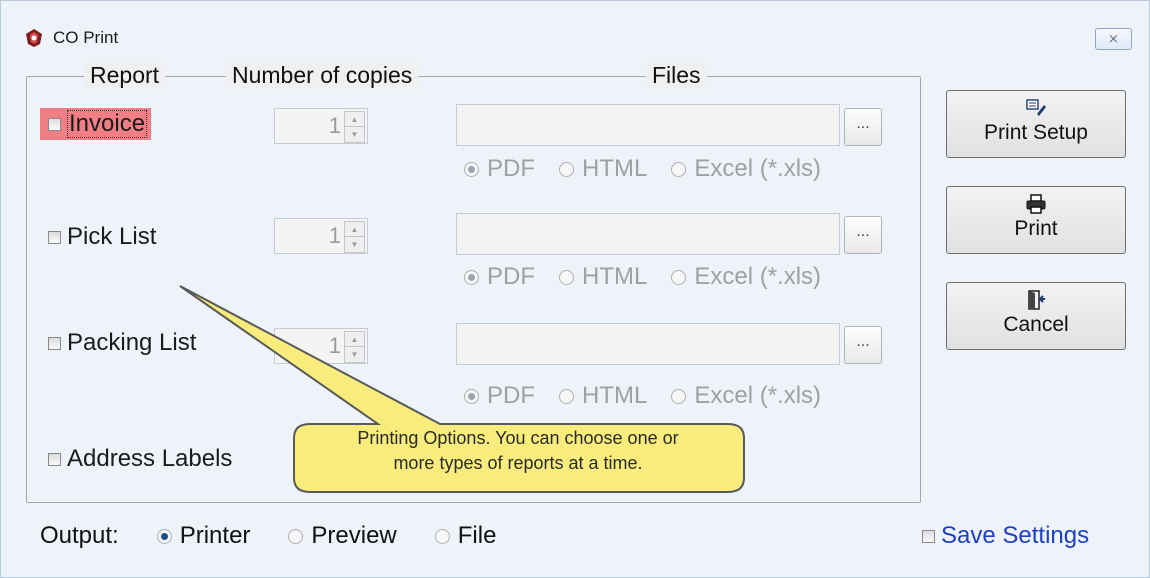  I want to click on callout-line-2: more types of reports at a time., so click(518, 463).